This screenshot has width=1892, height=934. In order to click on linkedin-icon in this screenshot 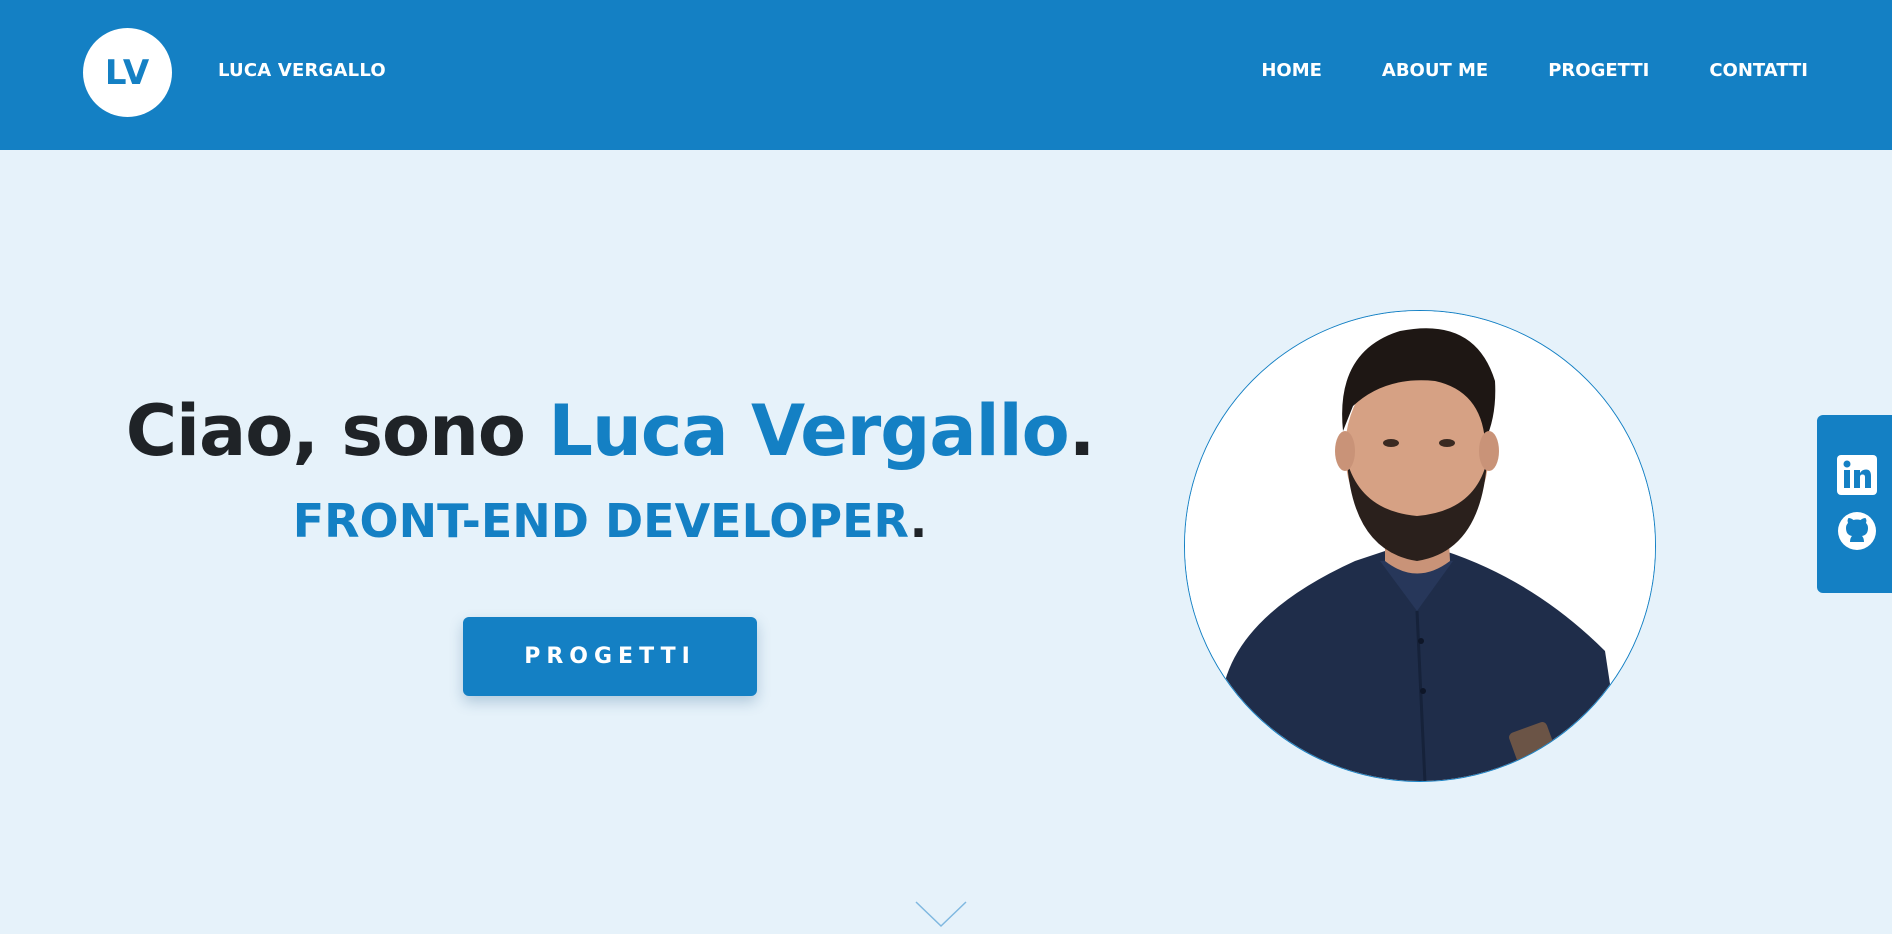, I will do `click(1857, 475)`.